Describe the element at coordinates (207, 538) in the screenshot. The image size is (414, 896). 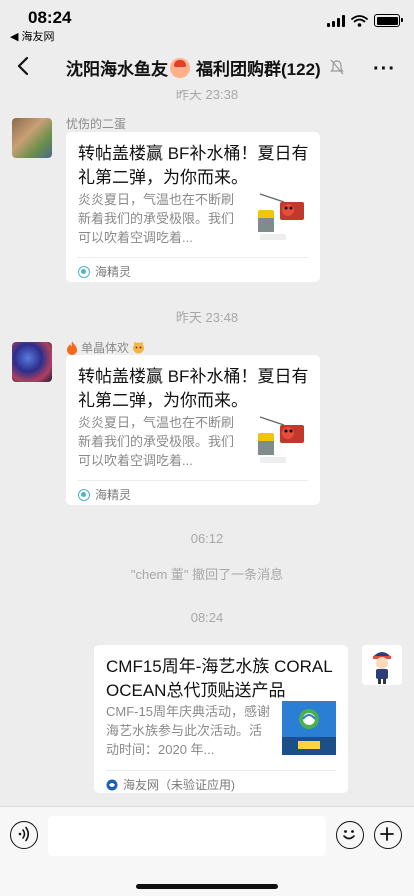
I see `timestamp: 06:12` at that location.